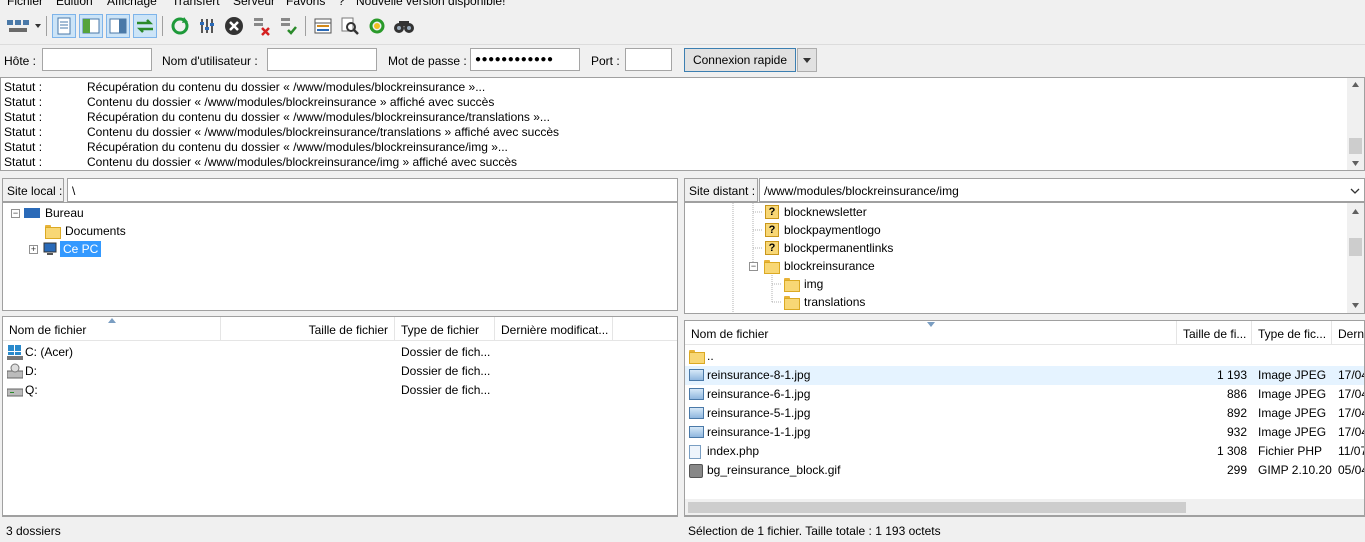  I want to click on process-queue-button, so click(207, 26).